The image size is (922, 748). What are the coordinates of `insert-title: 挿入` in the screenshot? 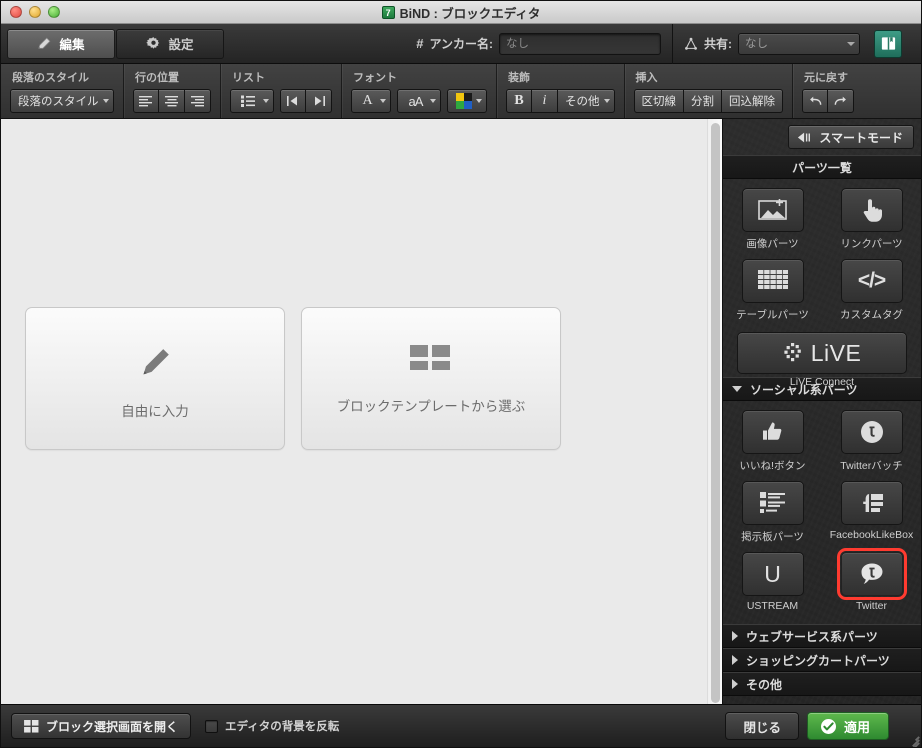 It's located at (646, 78).